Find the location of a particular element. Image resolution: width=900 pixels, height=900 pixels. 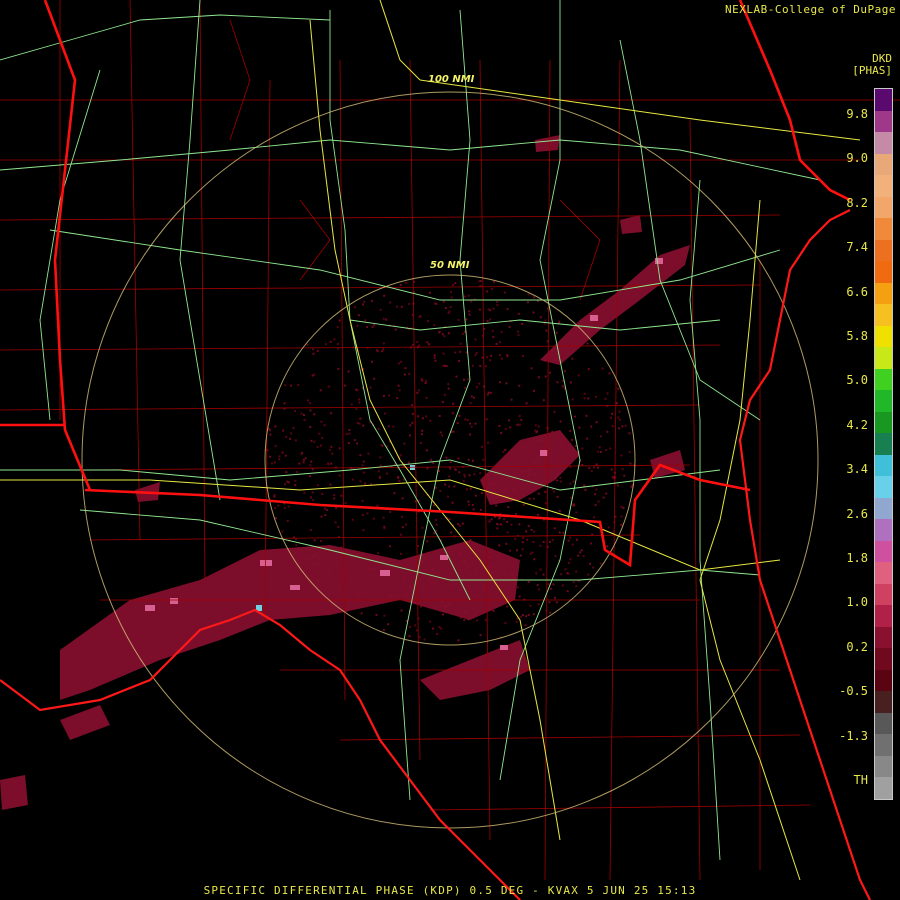

credit-label: NEXLAB-College of DuPage is located at coordinates (810, 9).